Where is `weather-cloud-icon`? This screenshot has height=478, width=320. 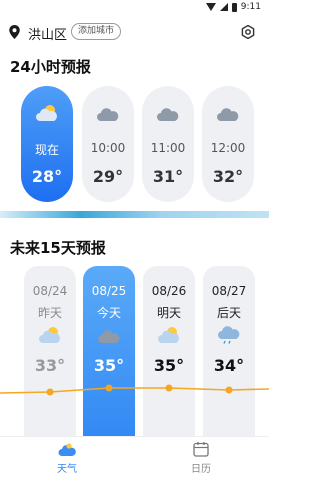
weather-cloud-icon is located at coordinates (67, 449).